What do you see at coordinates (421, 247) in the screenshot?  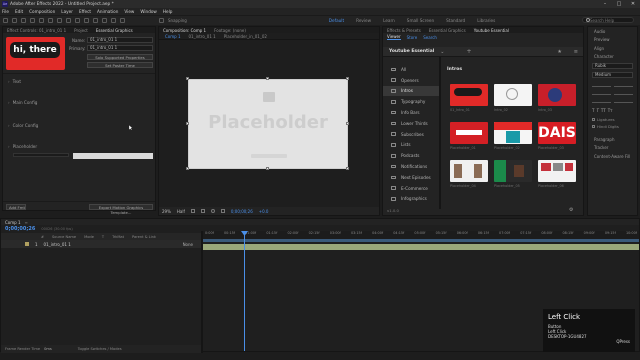 I see `layer-duration-bar` at bounding box center [421, 247].